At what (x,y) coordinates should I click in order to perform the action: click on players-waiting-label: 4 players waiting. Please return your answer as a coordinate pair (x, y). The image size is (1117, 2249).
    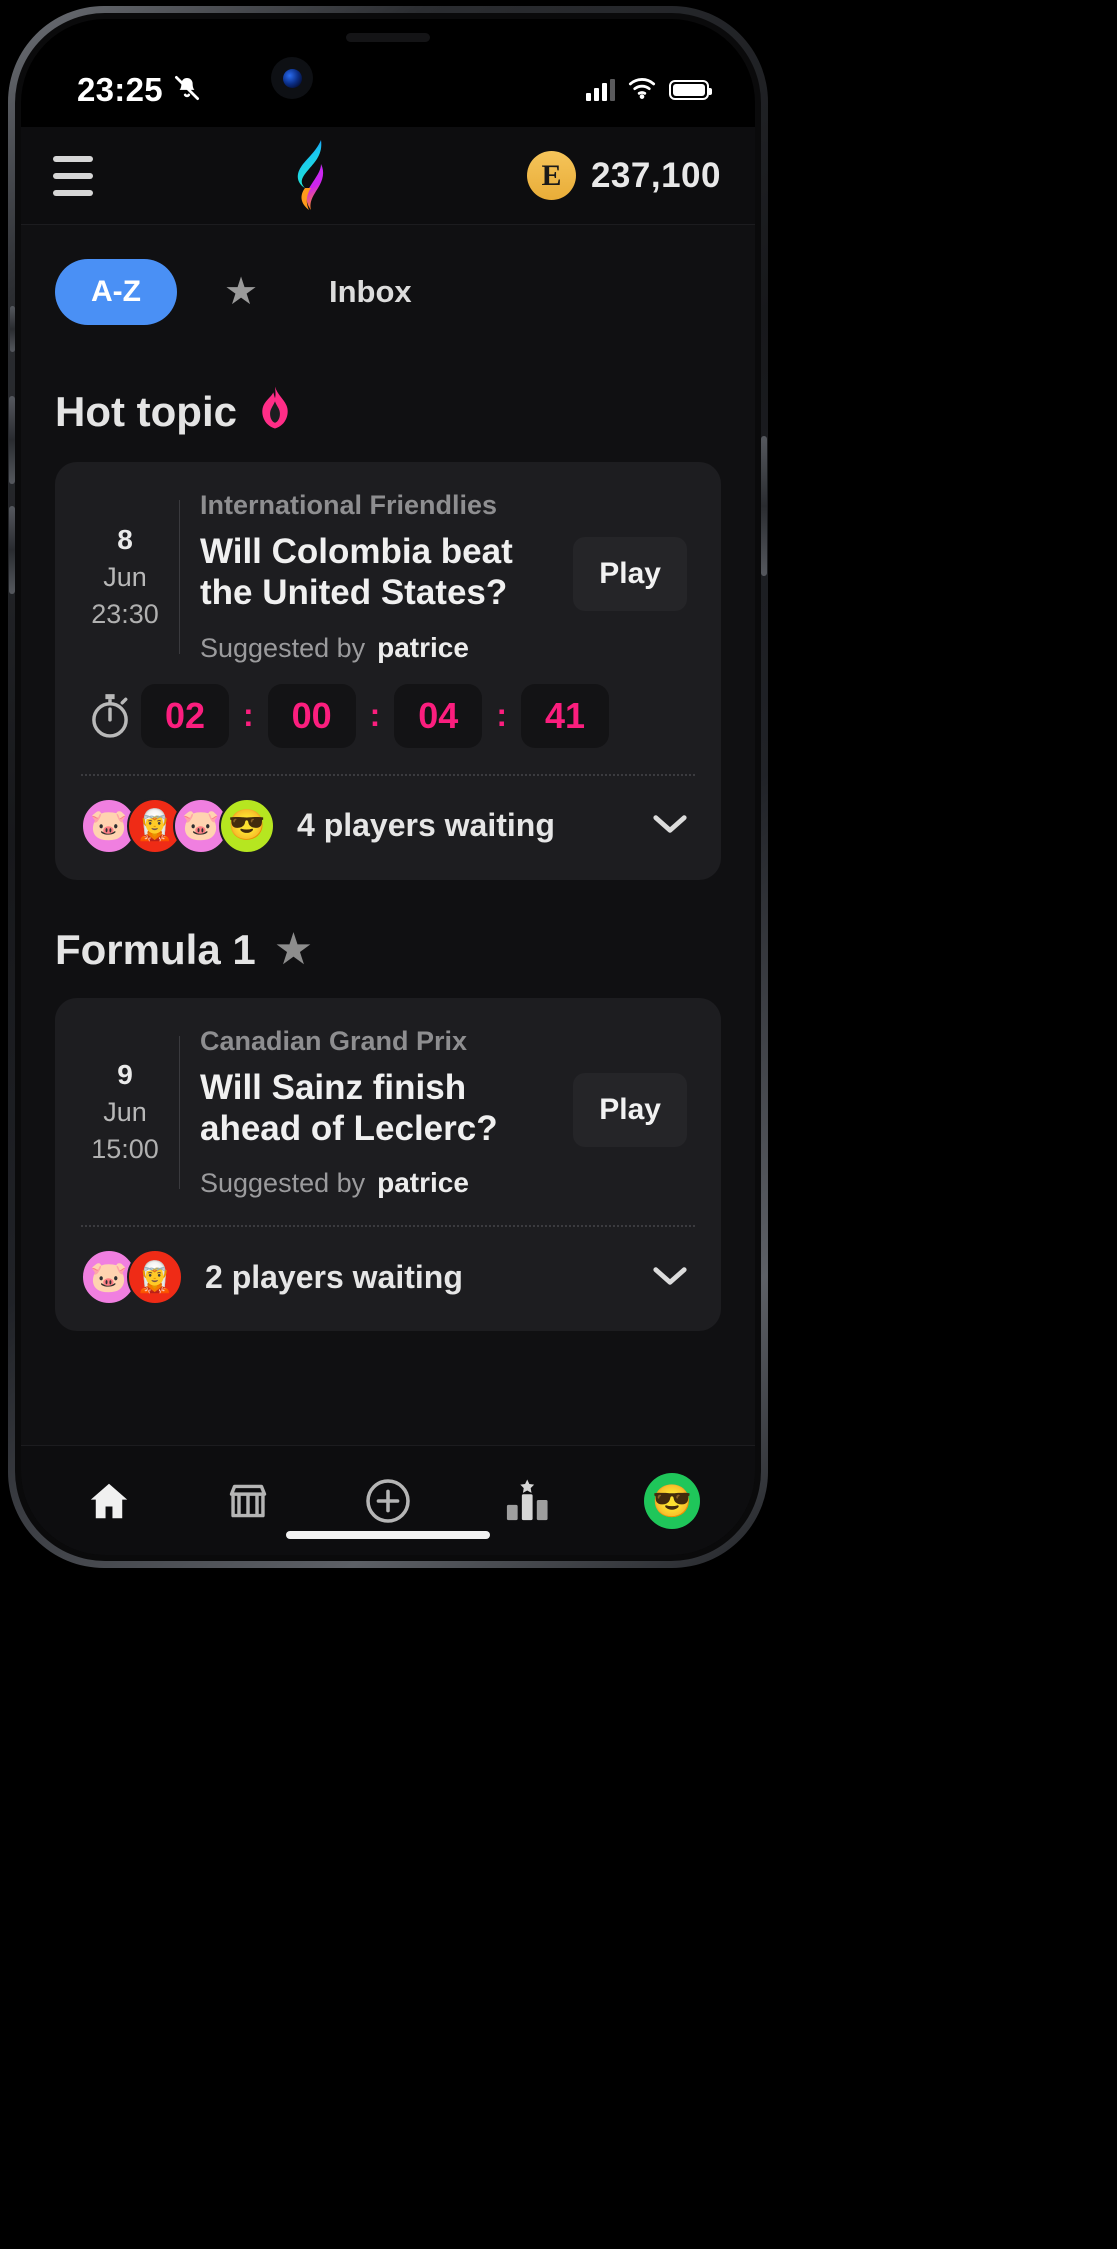
    Looking at the image, I should click on (426, 825).